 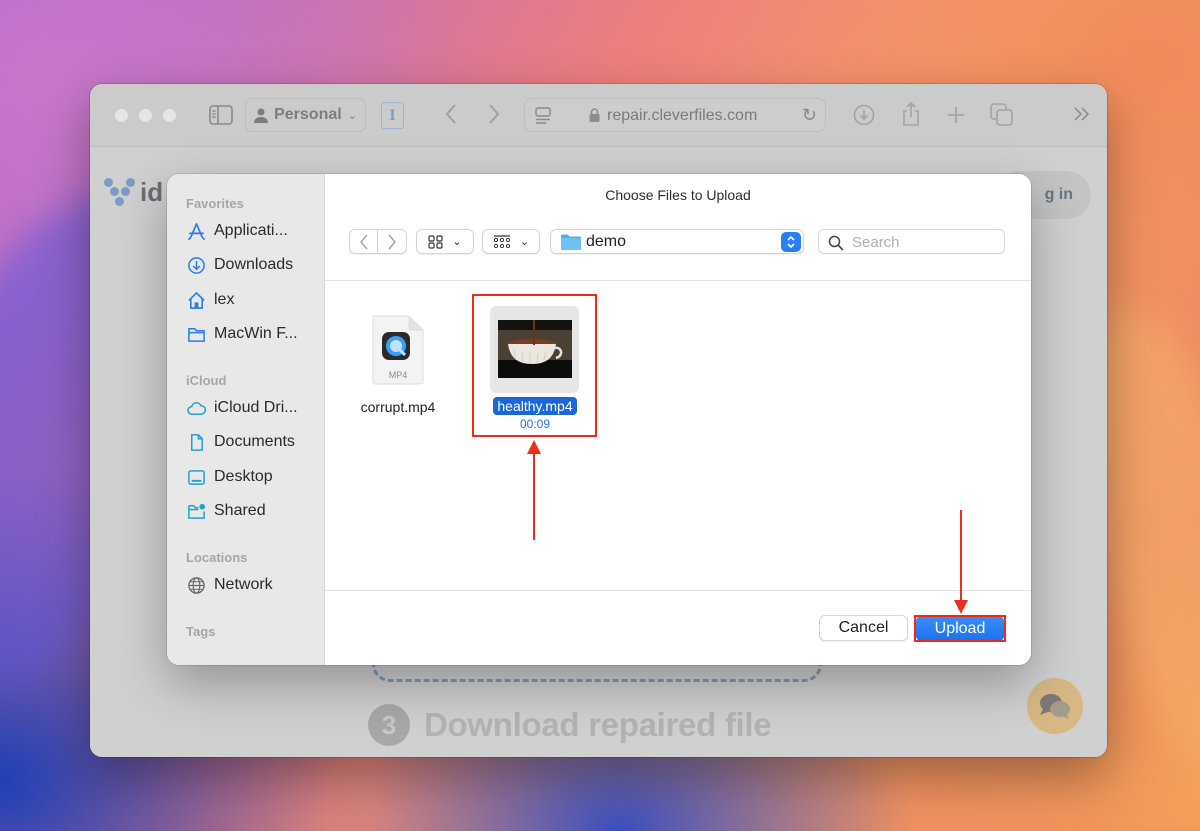 What do you see at coordinates (215, 203) in the screenshot?
I see `sidebar-section-favorites: Favorites` at bounding box center [215, 203].